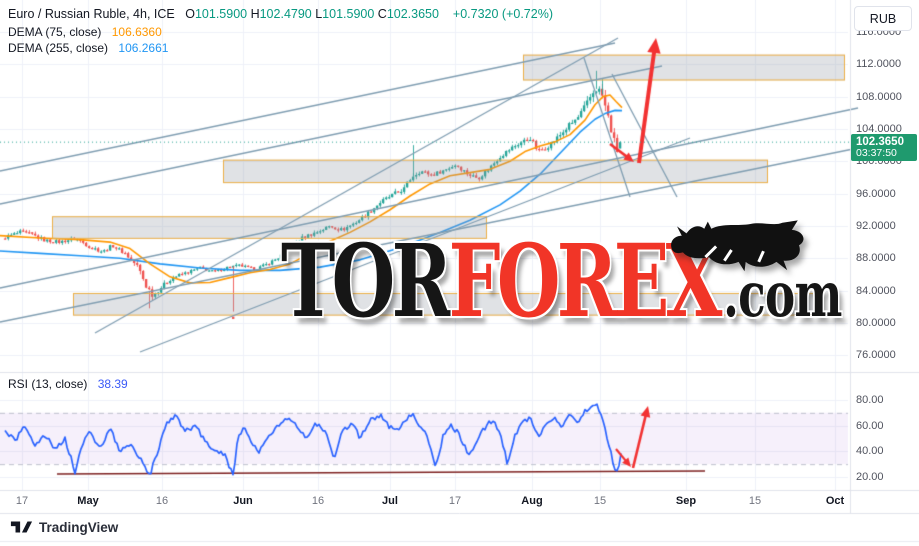 The height and width of the screenshot is (546, 919). I want to click on price-tick-label: 88.0000, so click(876, 258).